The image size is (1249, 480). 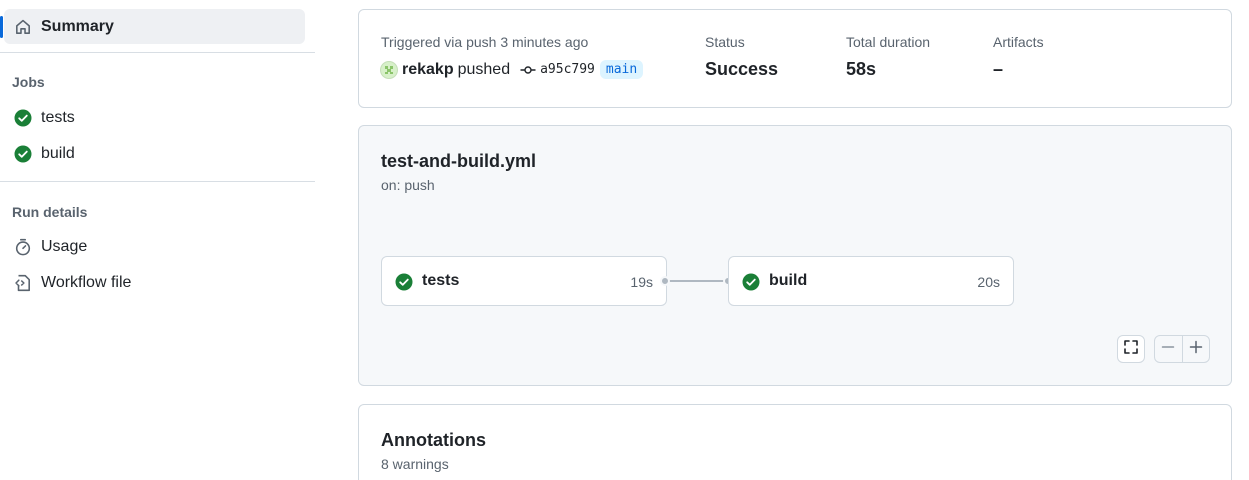 What do you see at coordinates (154, 118) in the screenshot?
I see `sidebar-item-tests: tests` at bounding box center [154, 118].